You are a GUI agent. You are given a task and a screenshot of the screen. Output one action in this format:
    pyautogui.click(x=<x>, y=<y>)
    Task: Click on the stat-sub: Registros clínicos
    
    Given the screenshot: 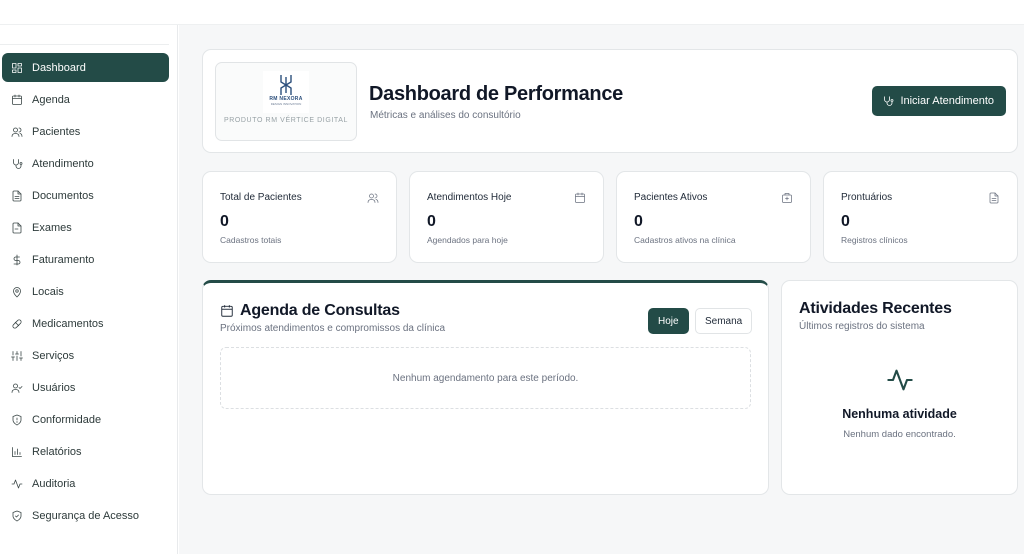 What is the action you would take?
    pyautogui.click(x=874, y=240)
    